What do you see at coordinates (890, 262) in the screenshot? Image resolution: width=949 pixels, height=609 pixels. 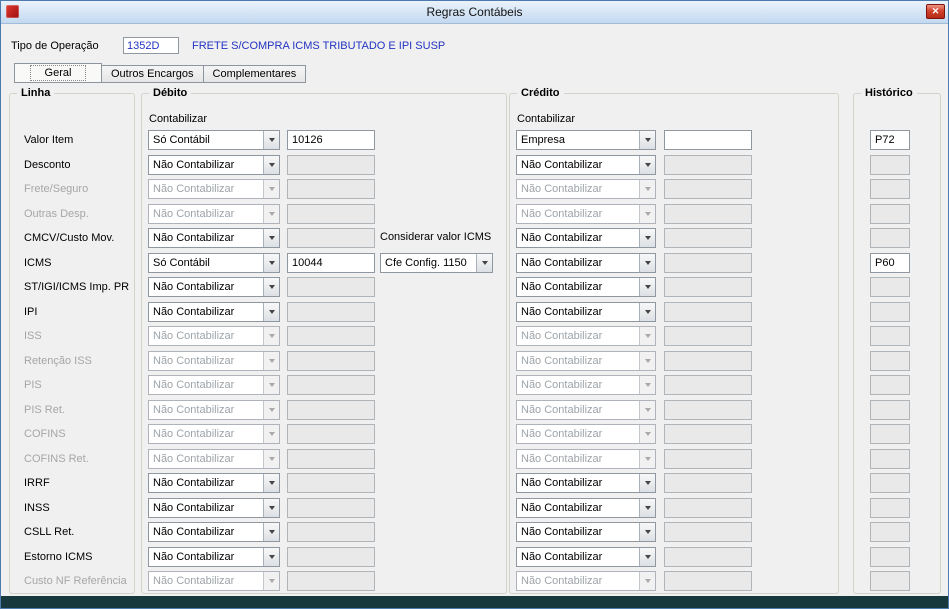 I see `historico-input: P60` at bounding box center [890, 262].